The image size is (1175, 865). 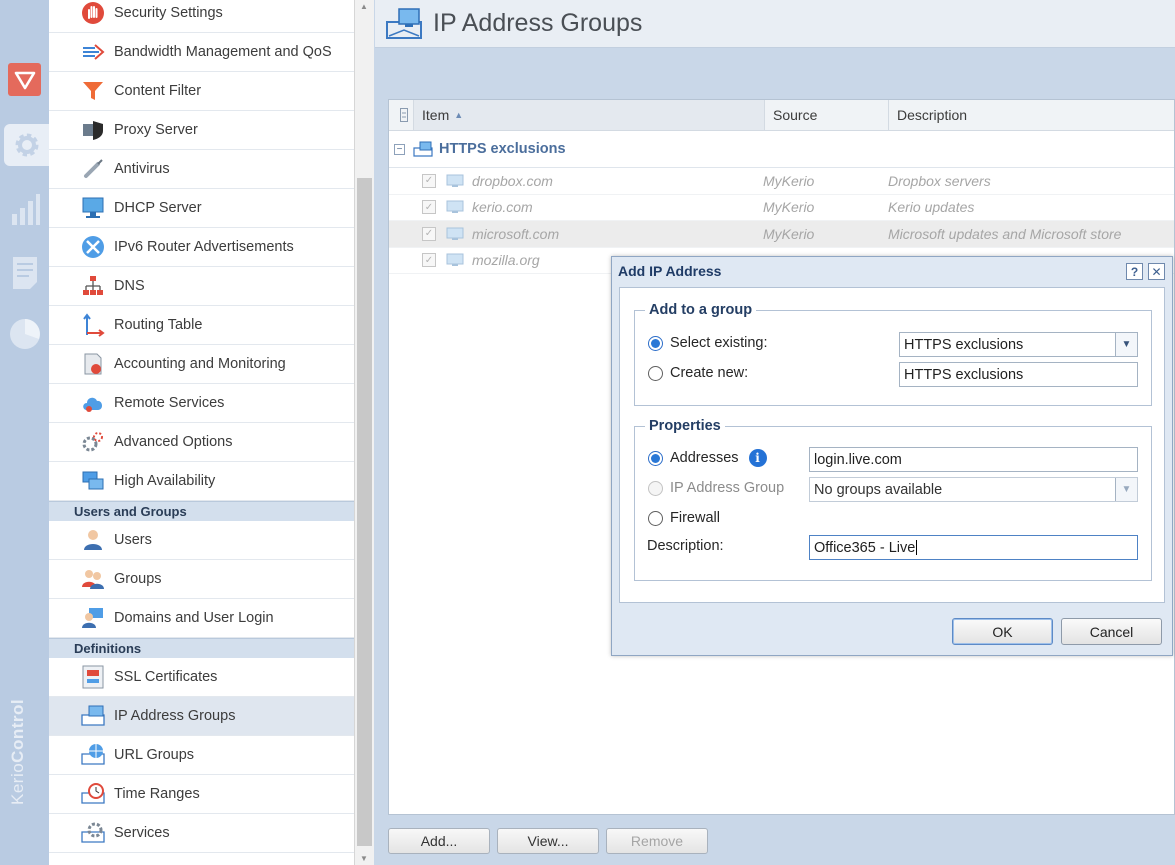 I want to click on nav-item-label: URL Groups, so click(x=154, y=755).